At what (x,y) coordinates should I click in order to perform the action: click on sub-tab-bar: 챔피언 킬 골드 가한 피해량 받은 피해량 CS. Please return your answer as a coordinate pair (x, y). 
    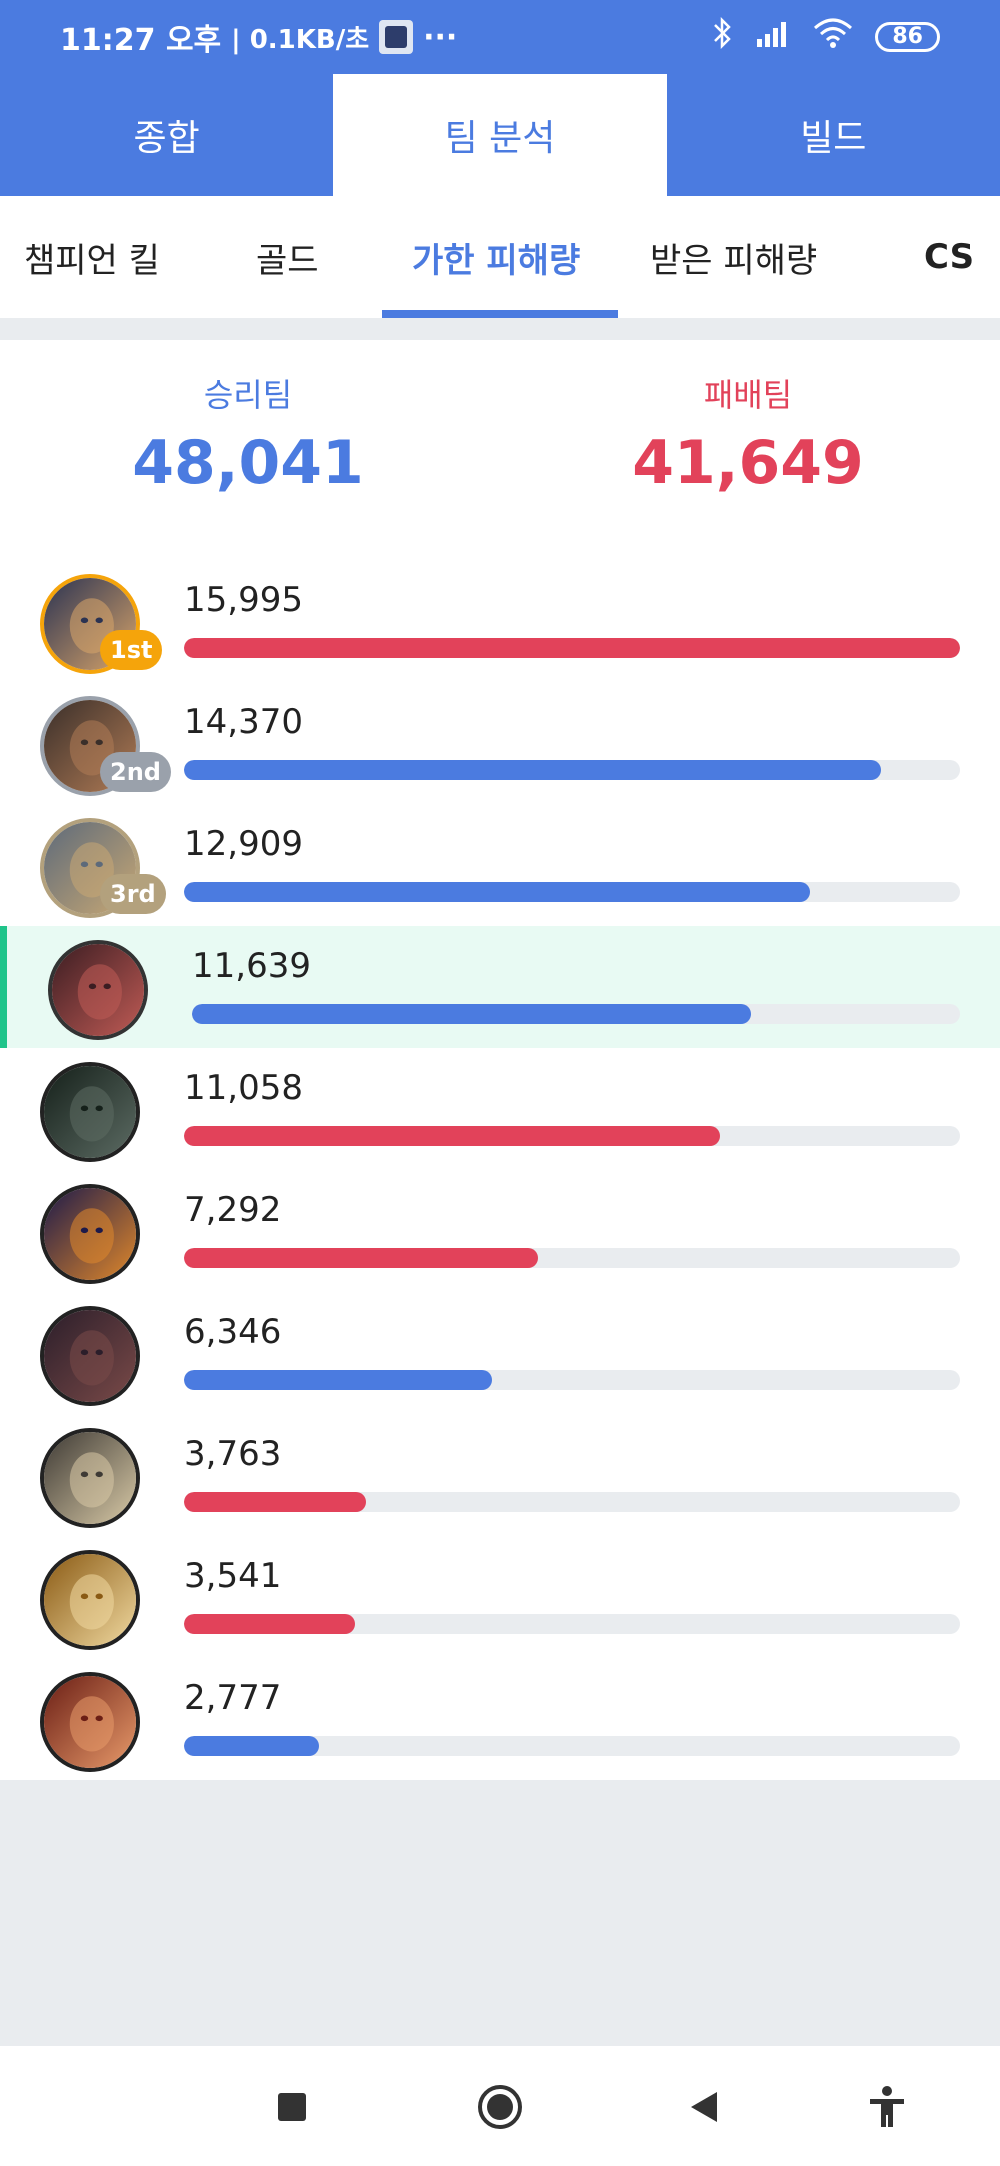
    Looking at the image, I should click on (500, 257).